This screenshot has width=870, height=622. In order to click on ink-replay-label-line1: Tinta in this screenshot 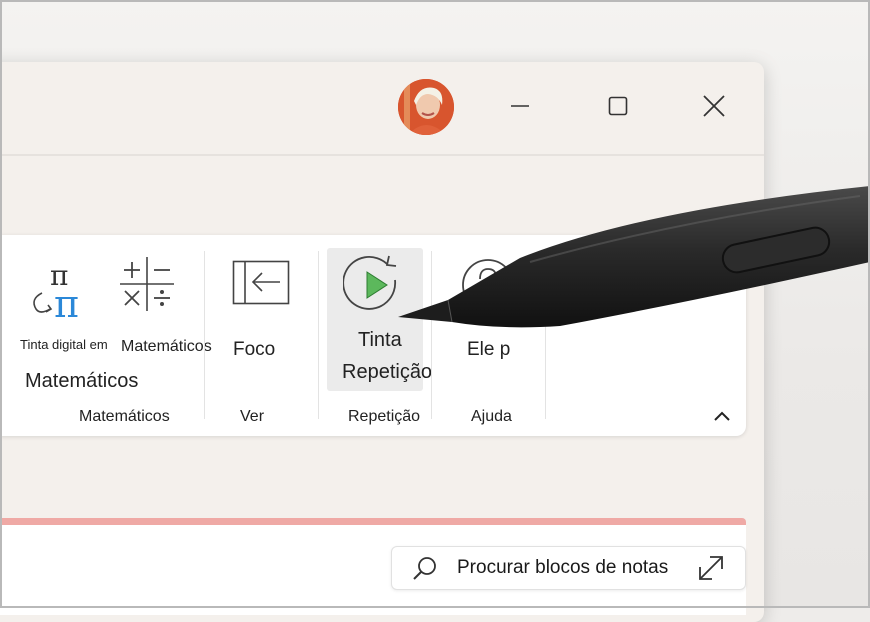, I will do `click(380, 340)`.